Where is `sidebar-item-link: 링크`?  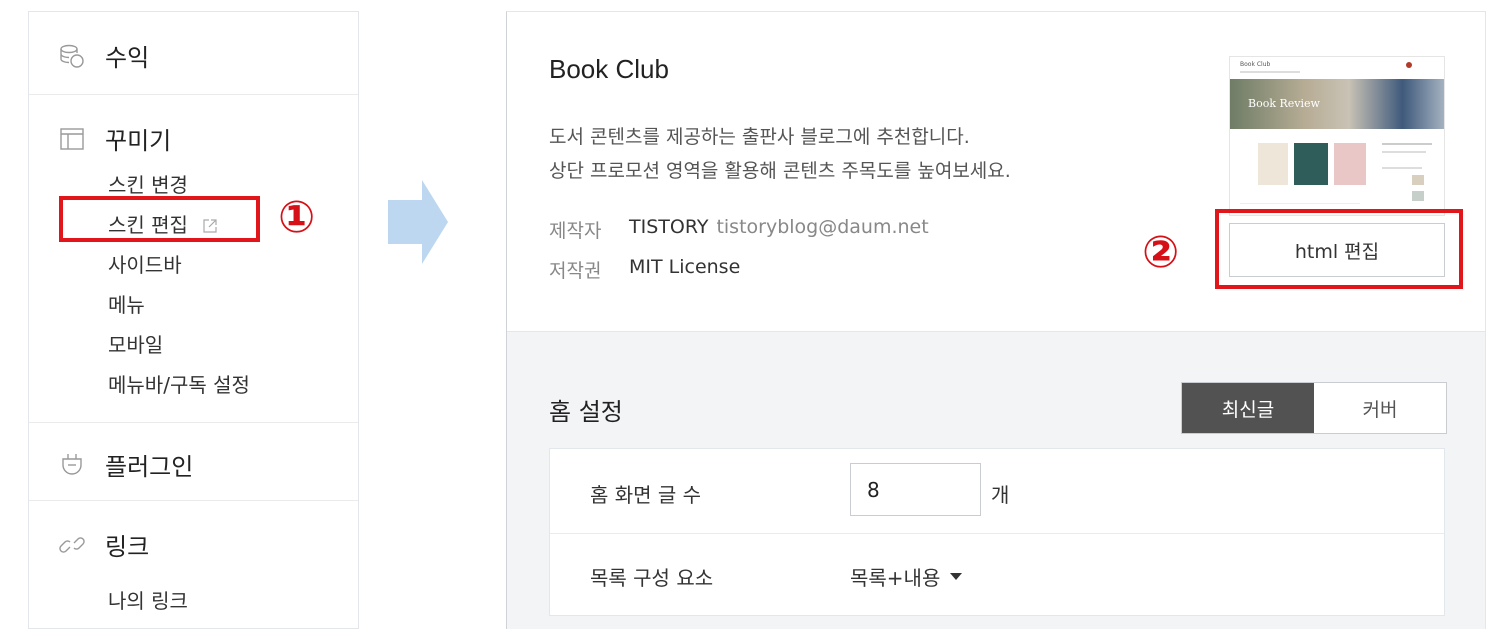
sidebar-item-link: 링크 is located at coordinates (104, 544).